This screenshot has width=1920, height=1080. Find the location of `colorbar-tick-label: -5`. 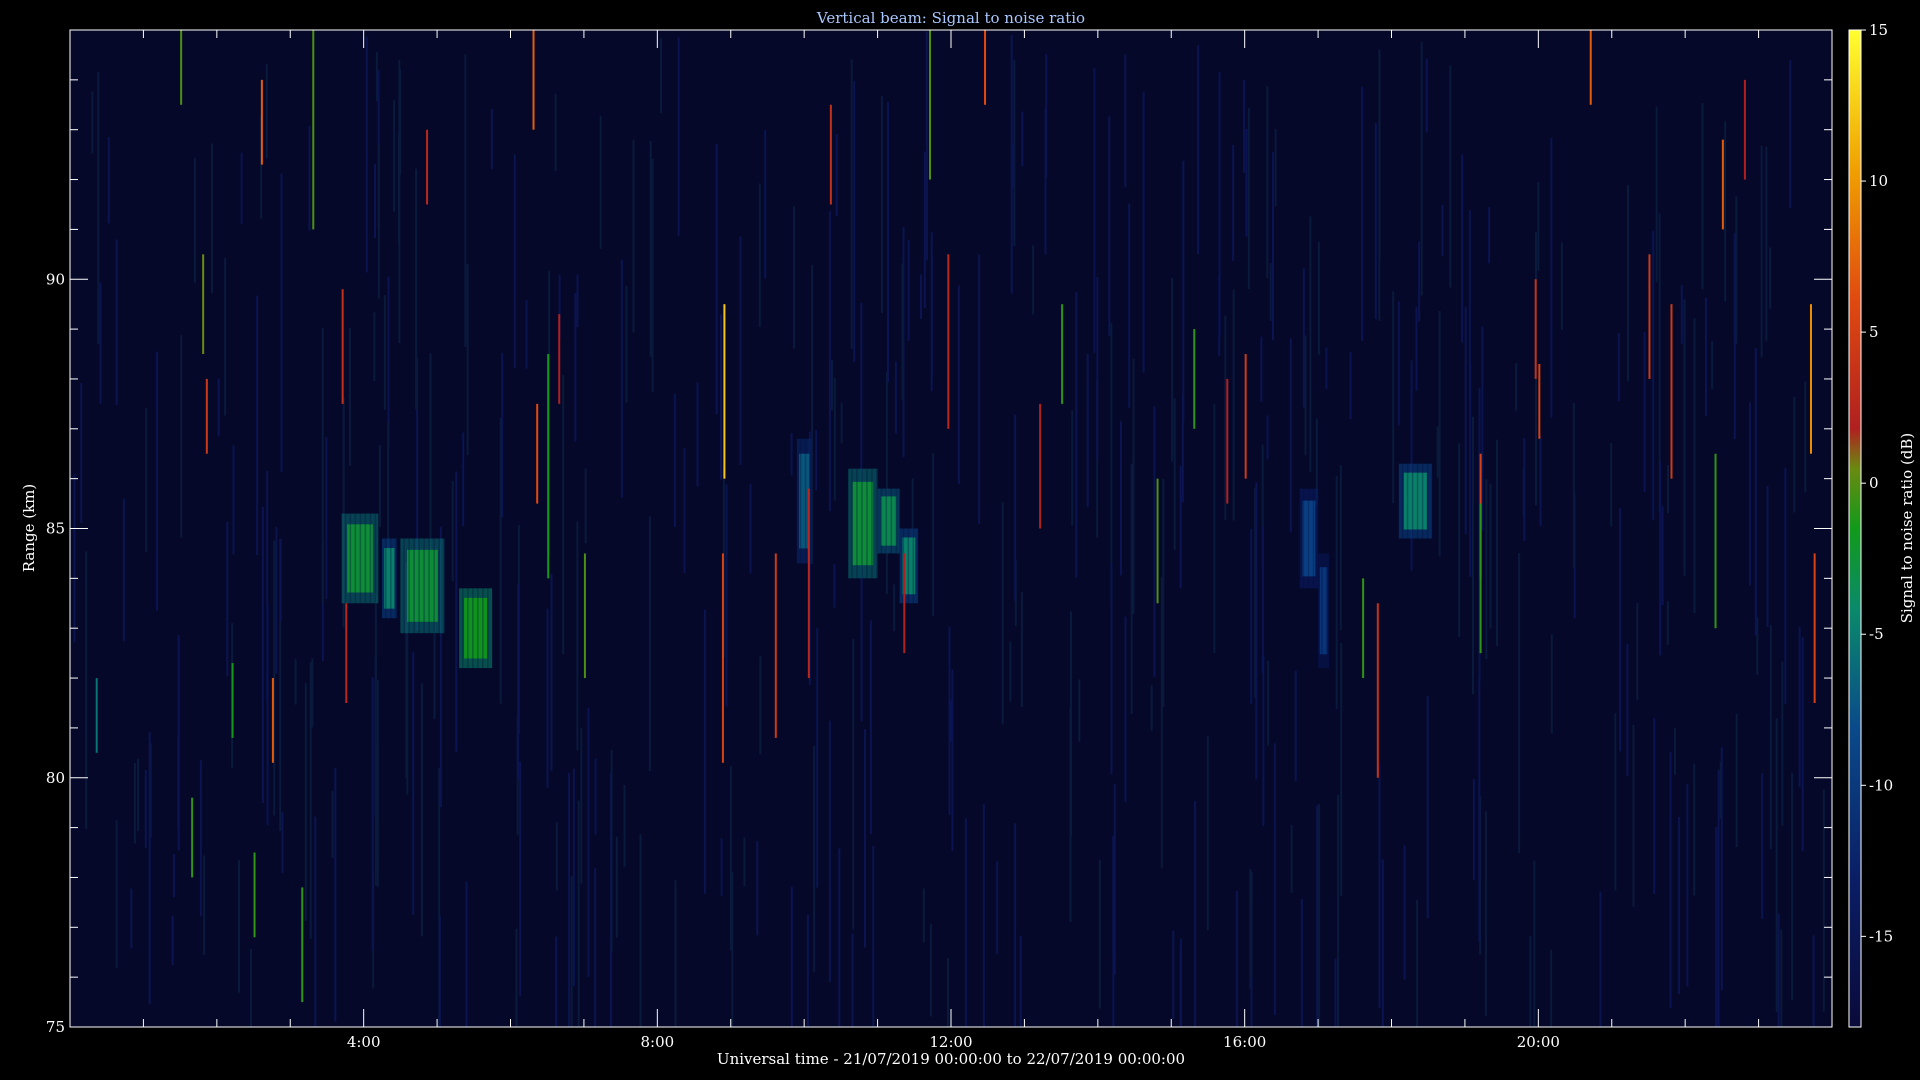

colorbar-tick-label: -5 is located at coordinates (1876, 634).